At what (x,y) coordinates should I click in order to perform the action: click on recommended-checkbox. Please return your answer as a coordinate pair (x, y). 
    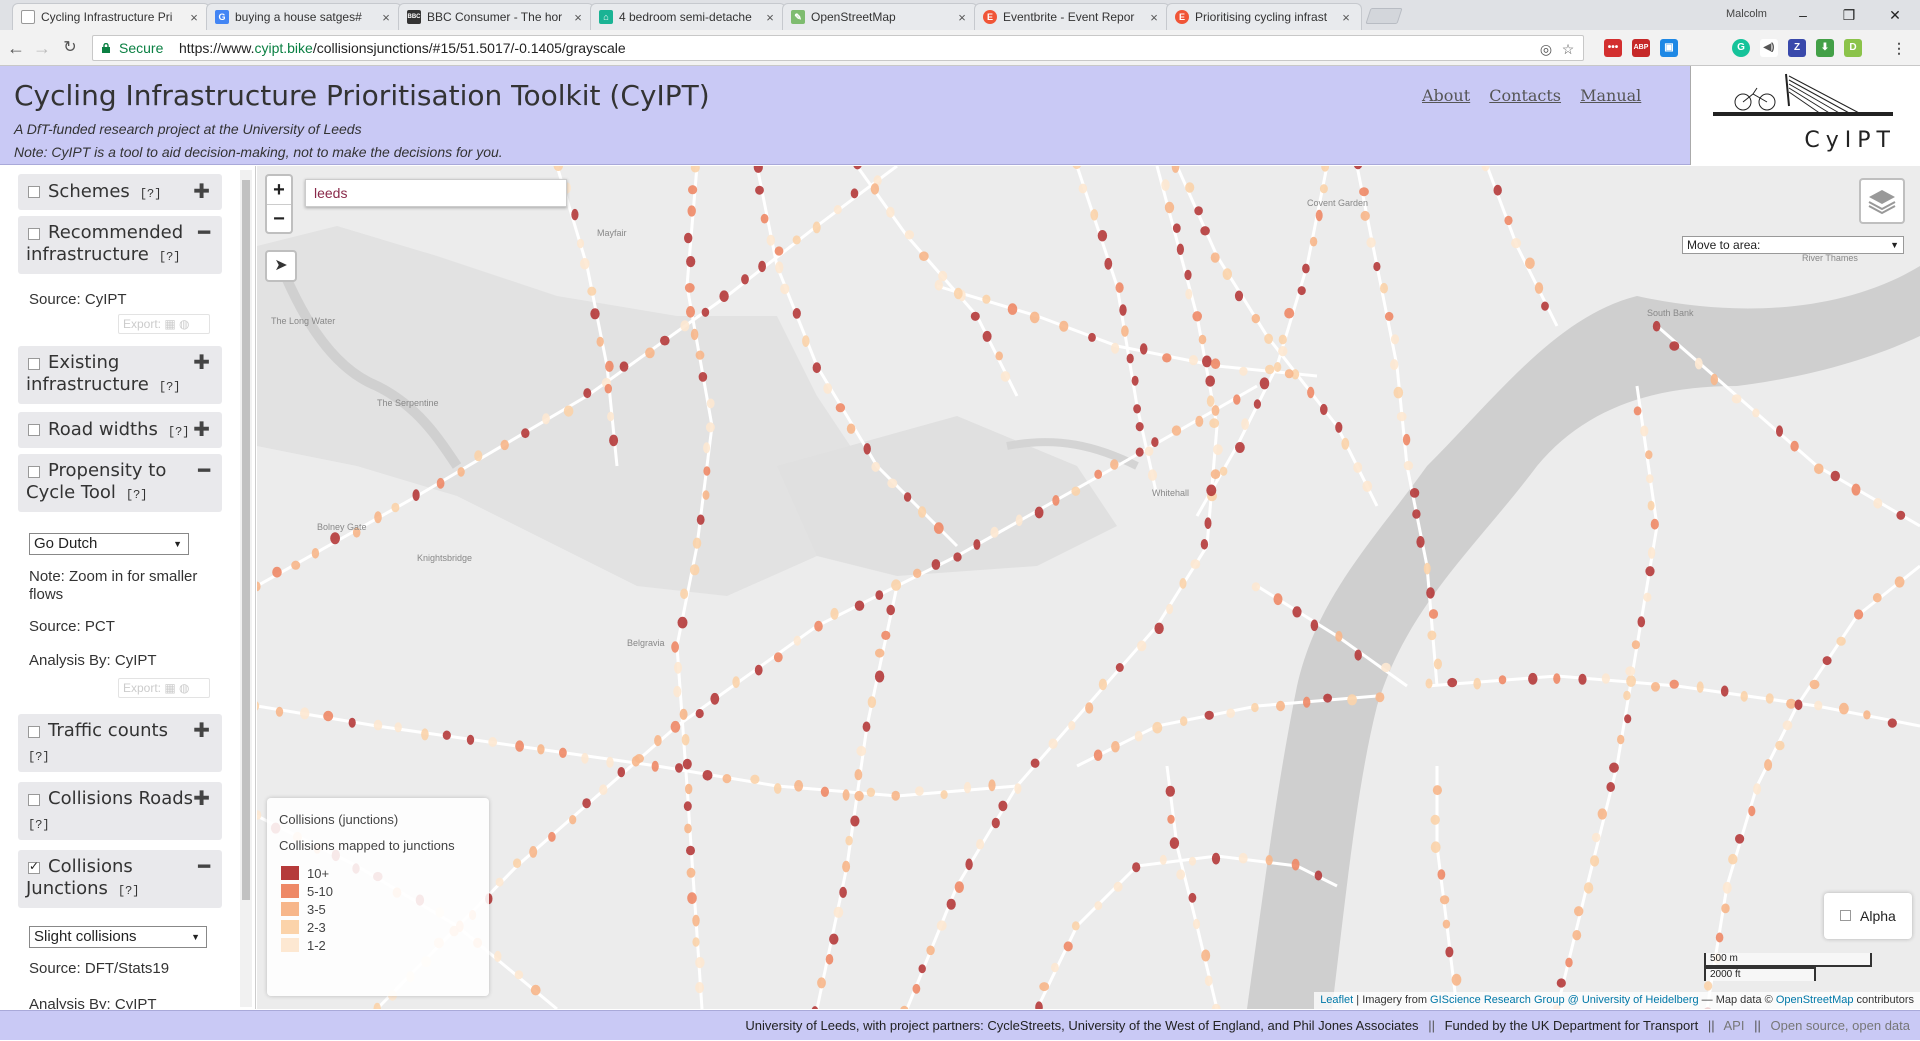
    Looking at the image, I should click on (34, 234).